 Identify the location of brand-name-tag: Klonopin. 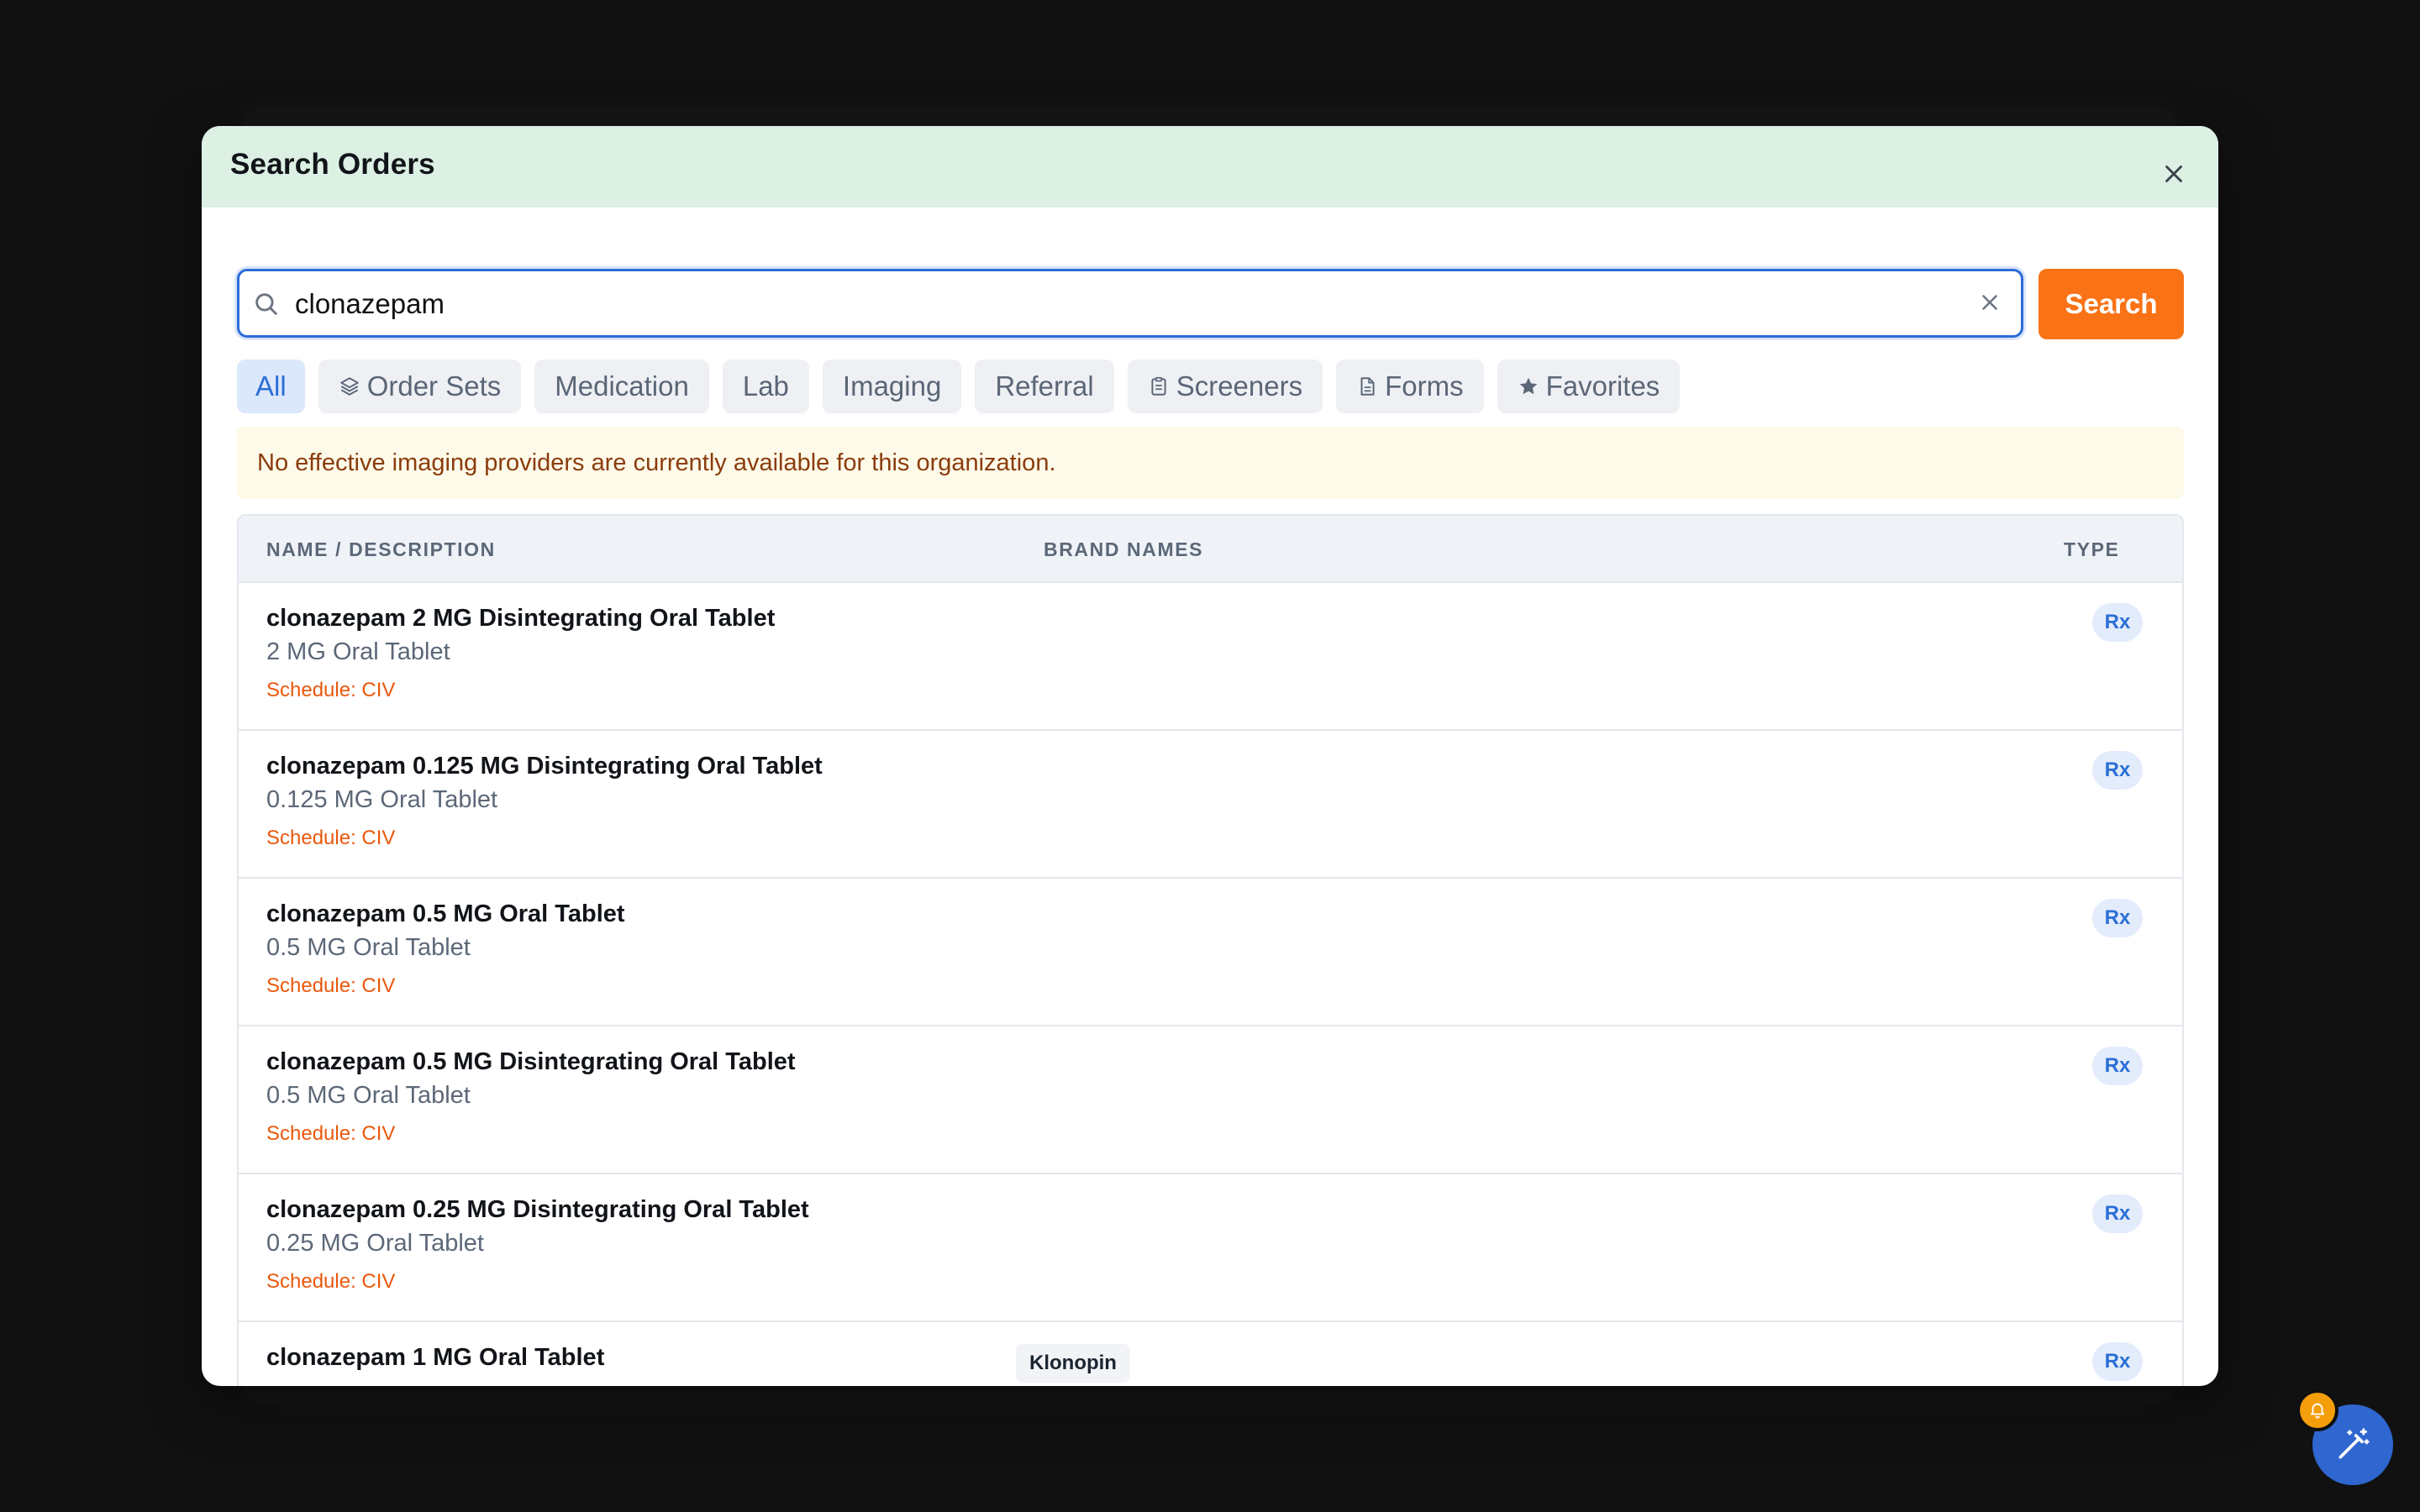
(1073, 1363).